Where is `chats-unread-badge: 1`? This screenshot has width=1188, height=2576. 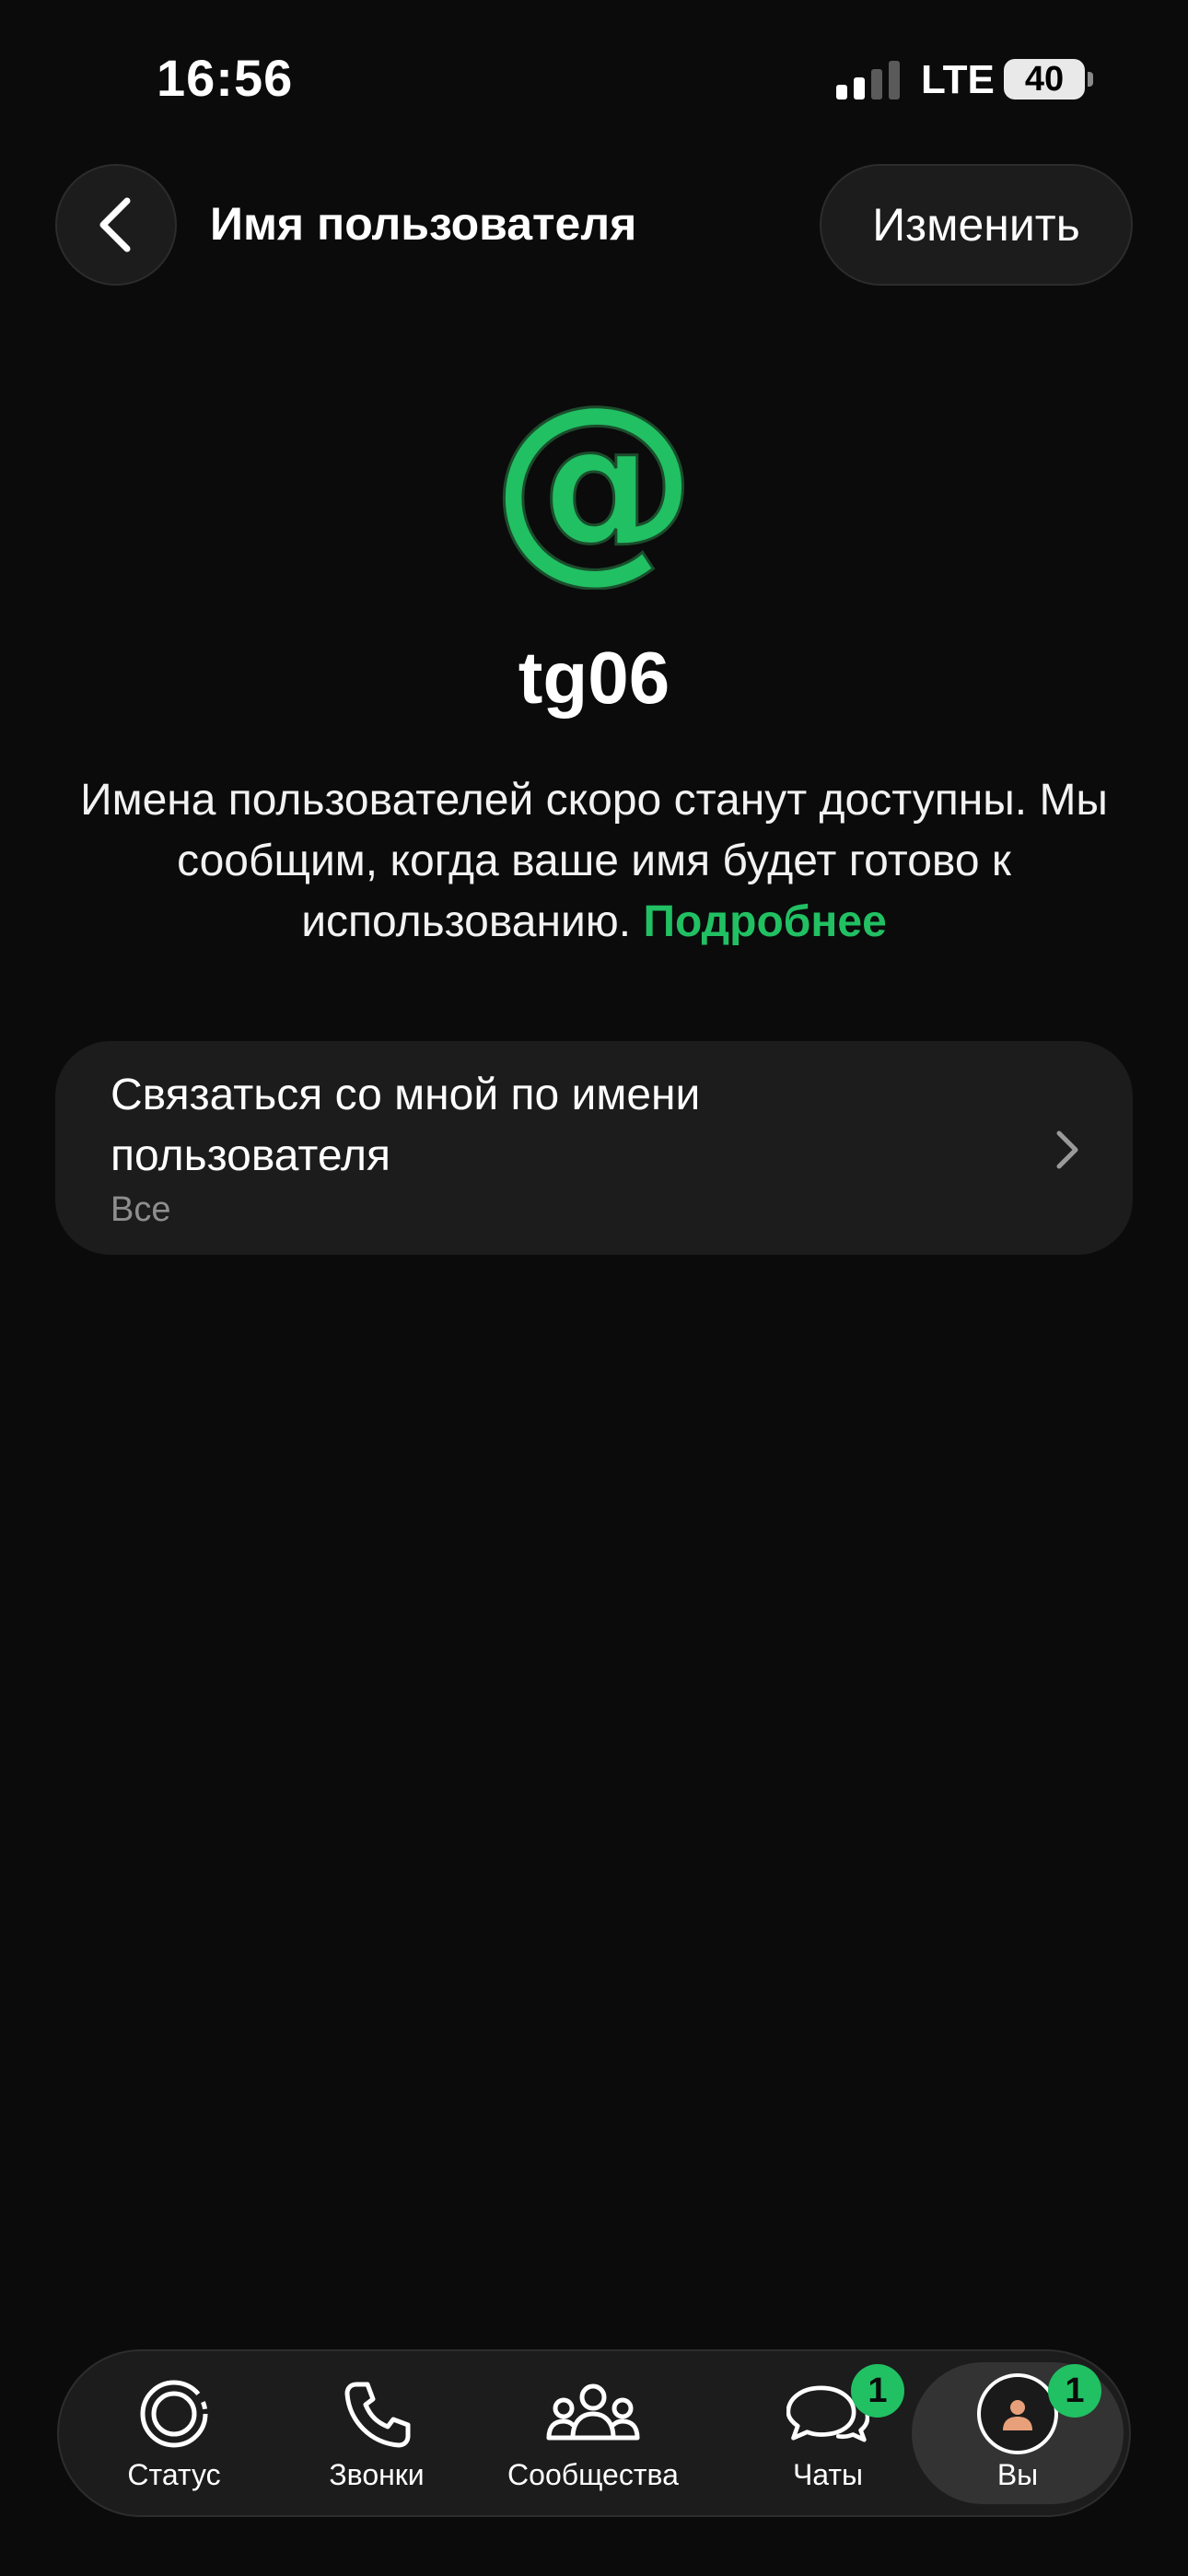 chats-unread-badge: 1 is located at coordinates (877, 2391).